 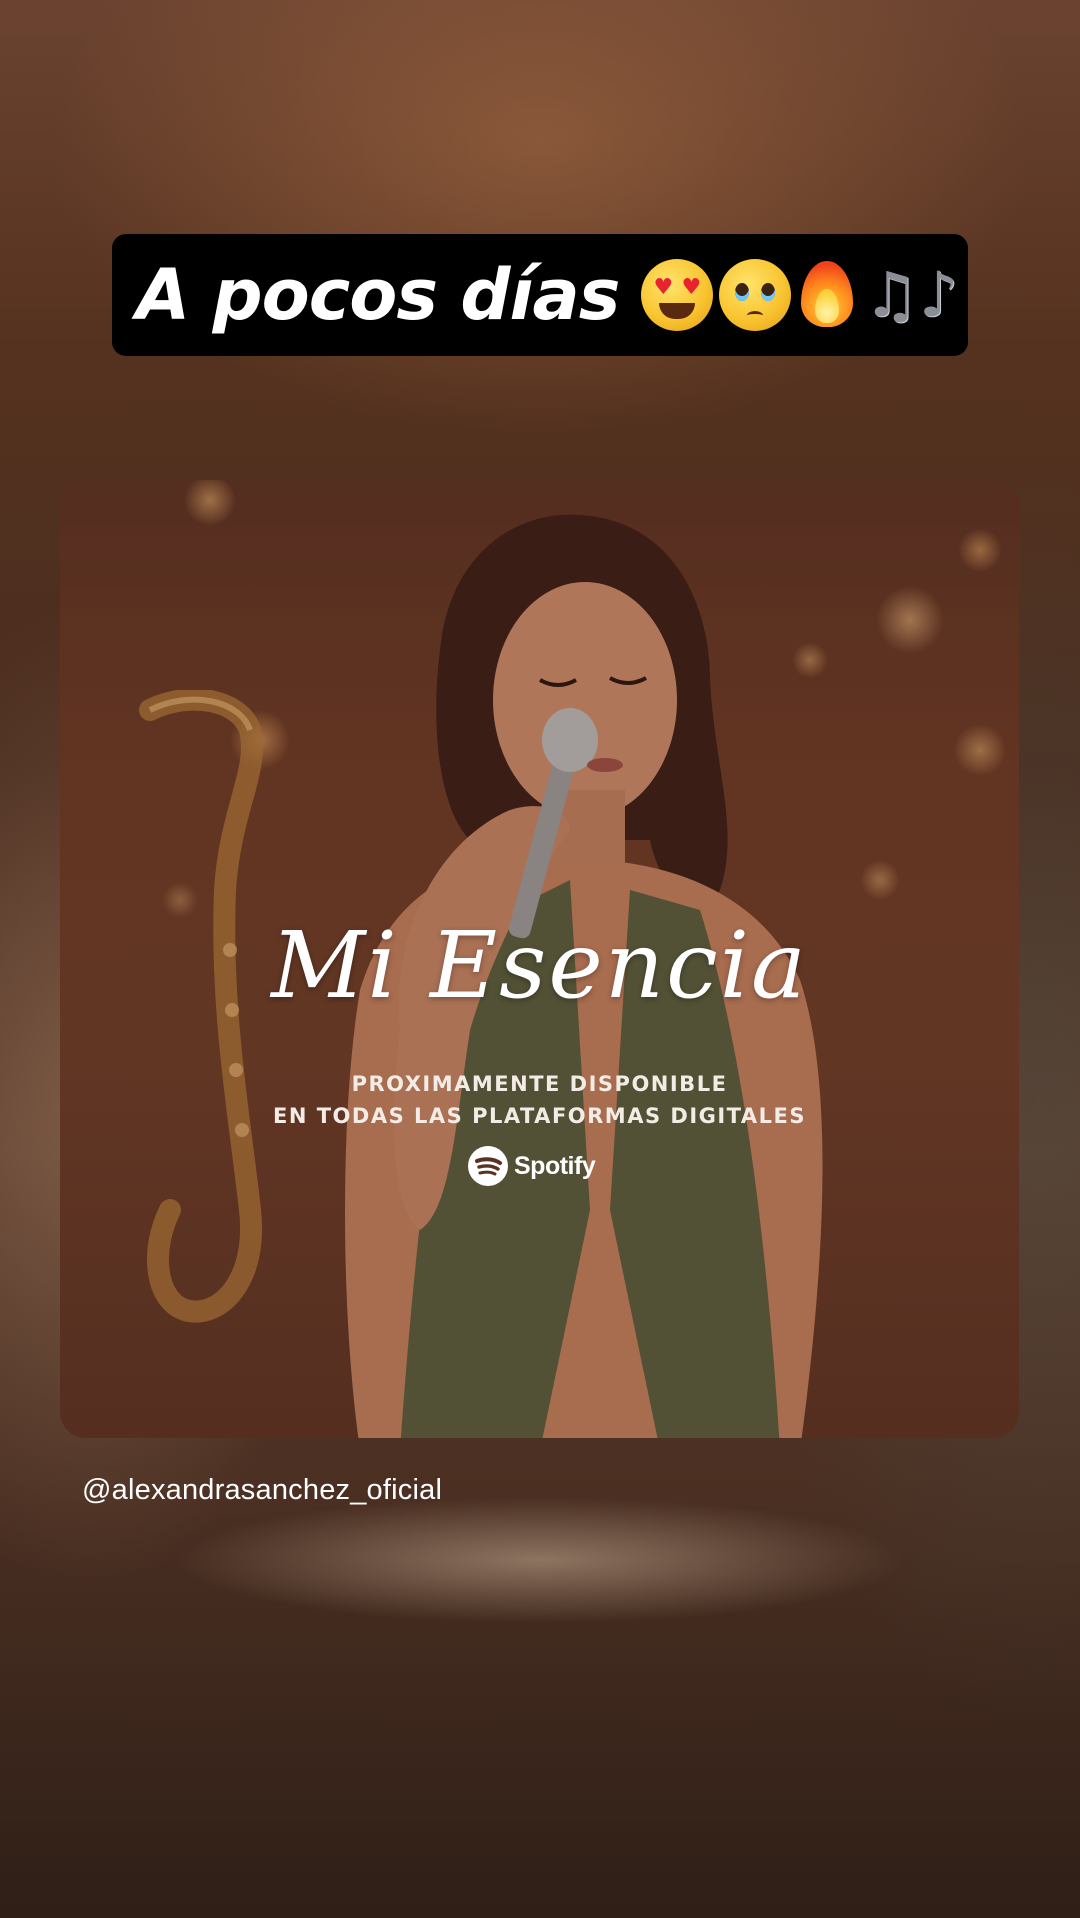 What do you see at coordinates (539, 1116) in the screenshot?
I see `release-note-line-2: EN TODAS LAS PLATAFORMAS DIGITALES` at bounding box center [539, 1116].